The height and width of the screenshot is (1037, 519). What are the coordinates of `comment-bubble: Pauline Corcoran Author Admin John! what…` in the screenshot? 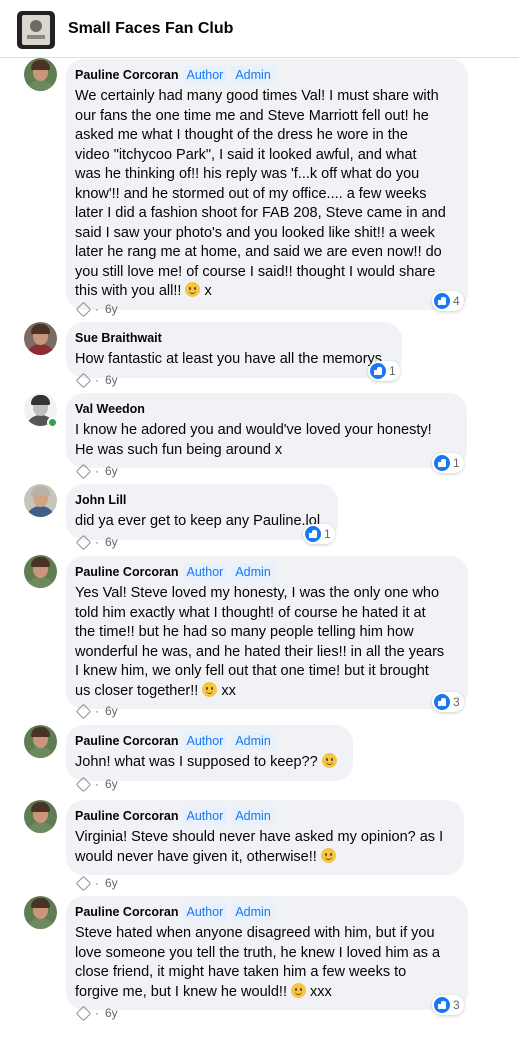 It's located at (209, 753).